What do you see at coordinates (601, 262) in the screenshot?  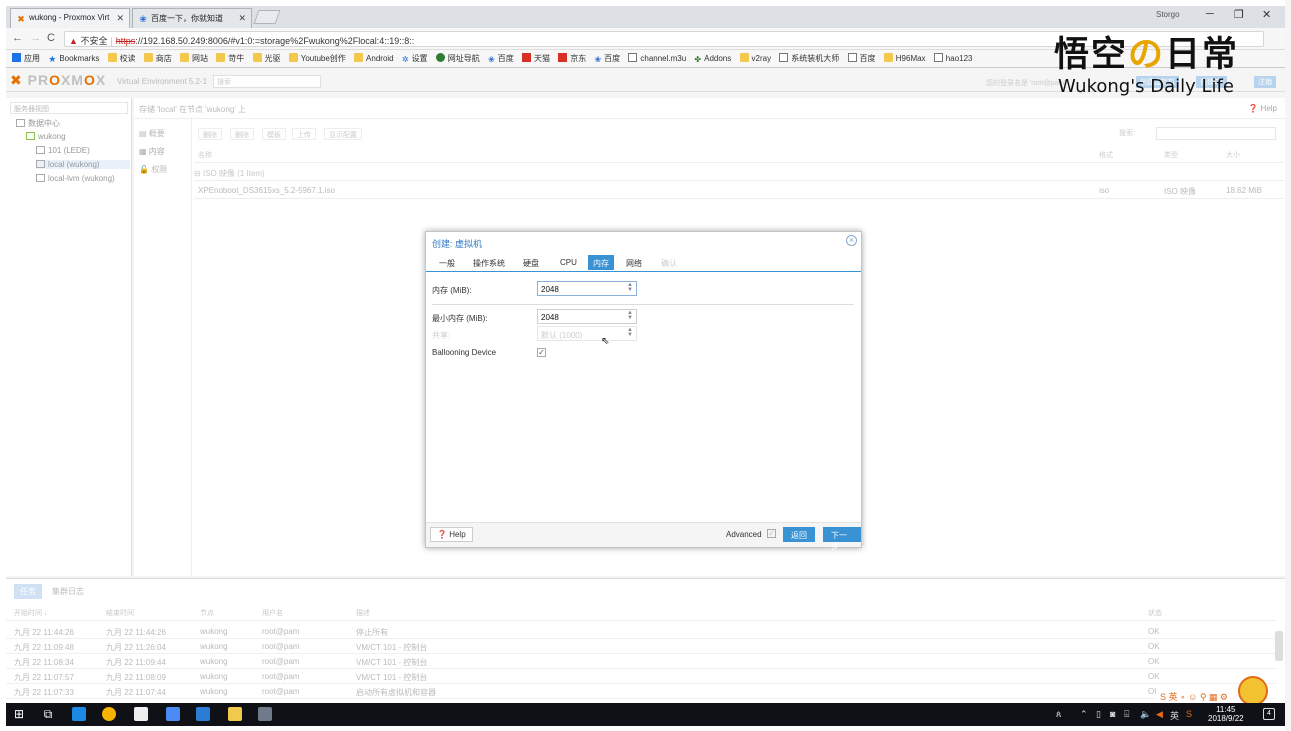 I see `tab-memory: 内存` at bounding box center [601, 262].